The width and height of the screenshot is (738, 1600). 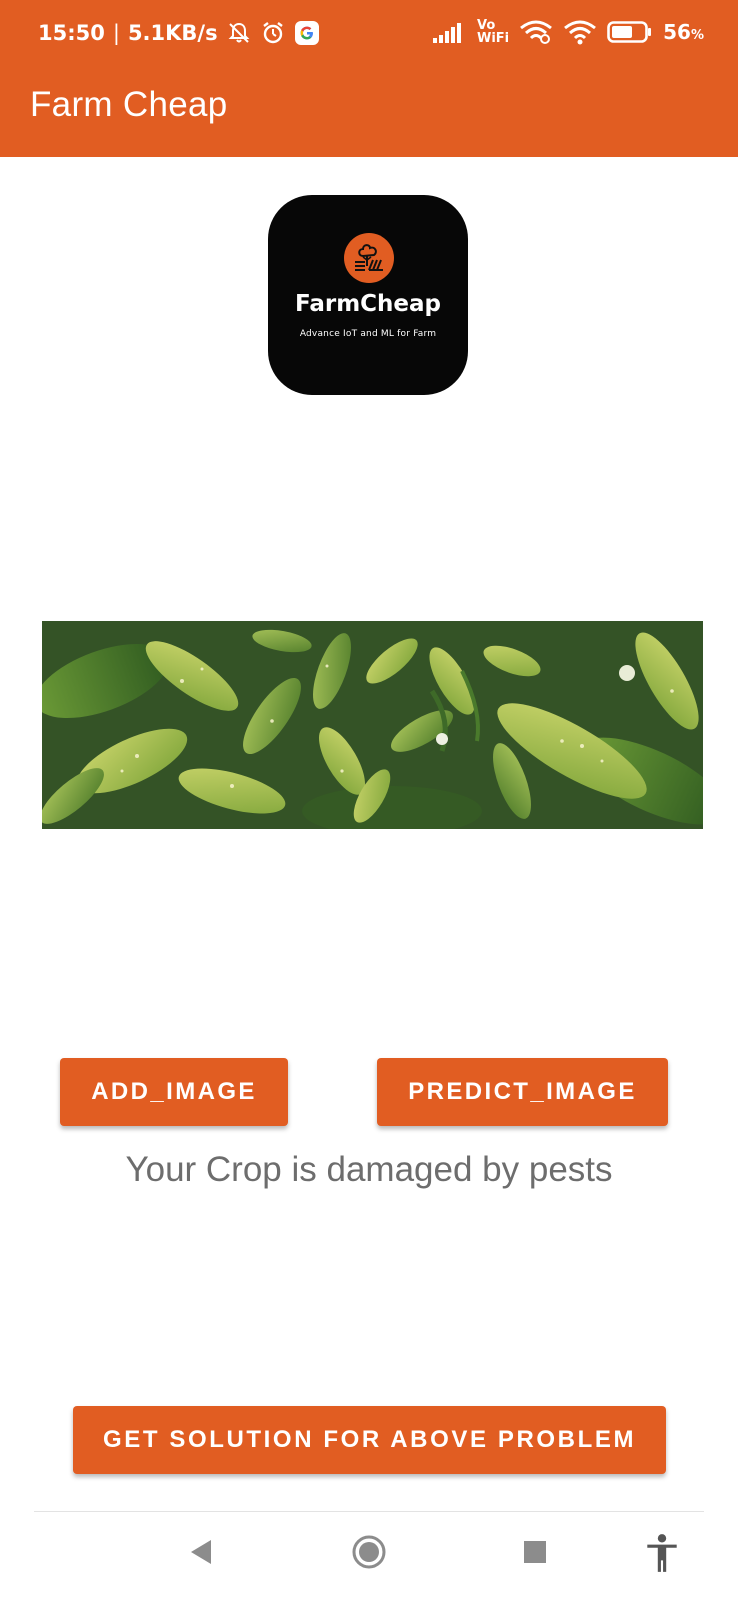 I want to click on status-left: 15:50 | 5.1KB/s, so click(x=179, y=33).